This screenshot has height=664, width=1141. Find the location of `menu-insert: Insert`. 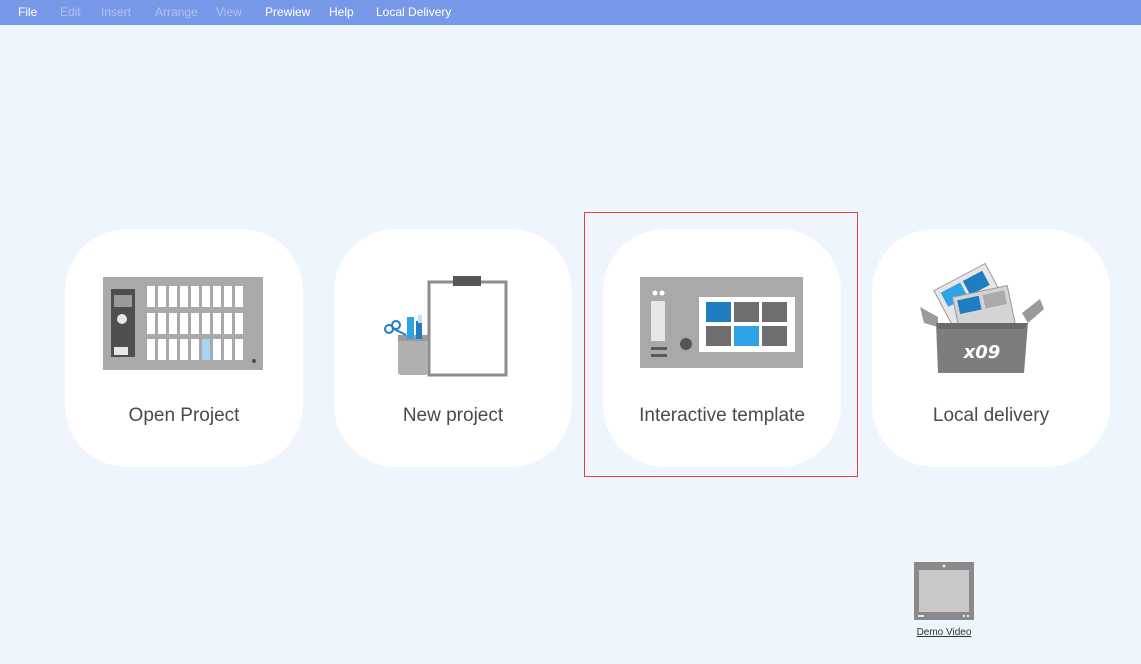

menu-insert: Insert is located at coordinates (116, 12).